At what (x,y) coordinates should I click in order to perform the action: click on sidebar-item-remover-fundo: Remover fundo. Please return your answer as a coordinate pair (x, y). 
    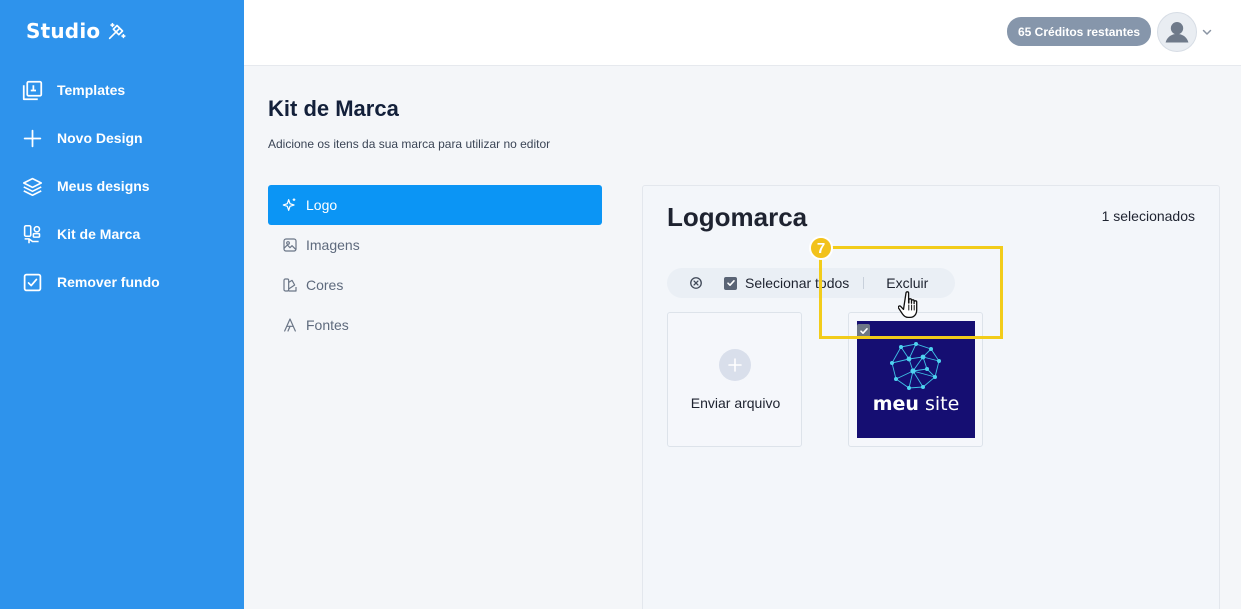
    Looking at the image, I should click on (122, 282).